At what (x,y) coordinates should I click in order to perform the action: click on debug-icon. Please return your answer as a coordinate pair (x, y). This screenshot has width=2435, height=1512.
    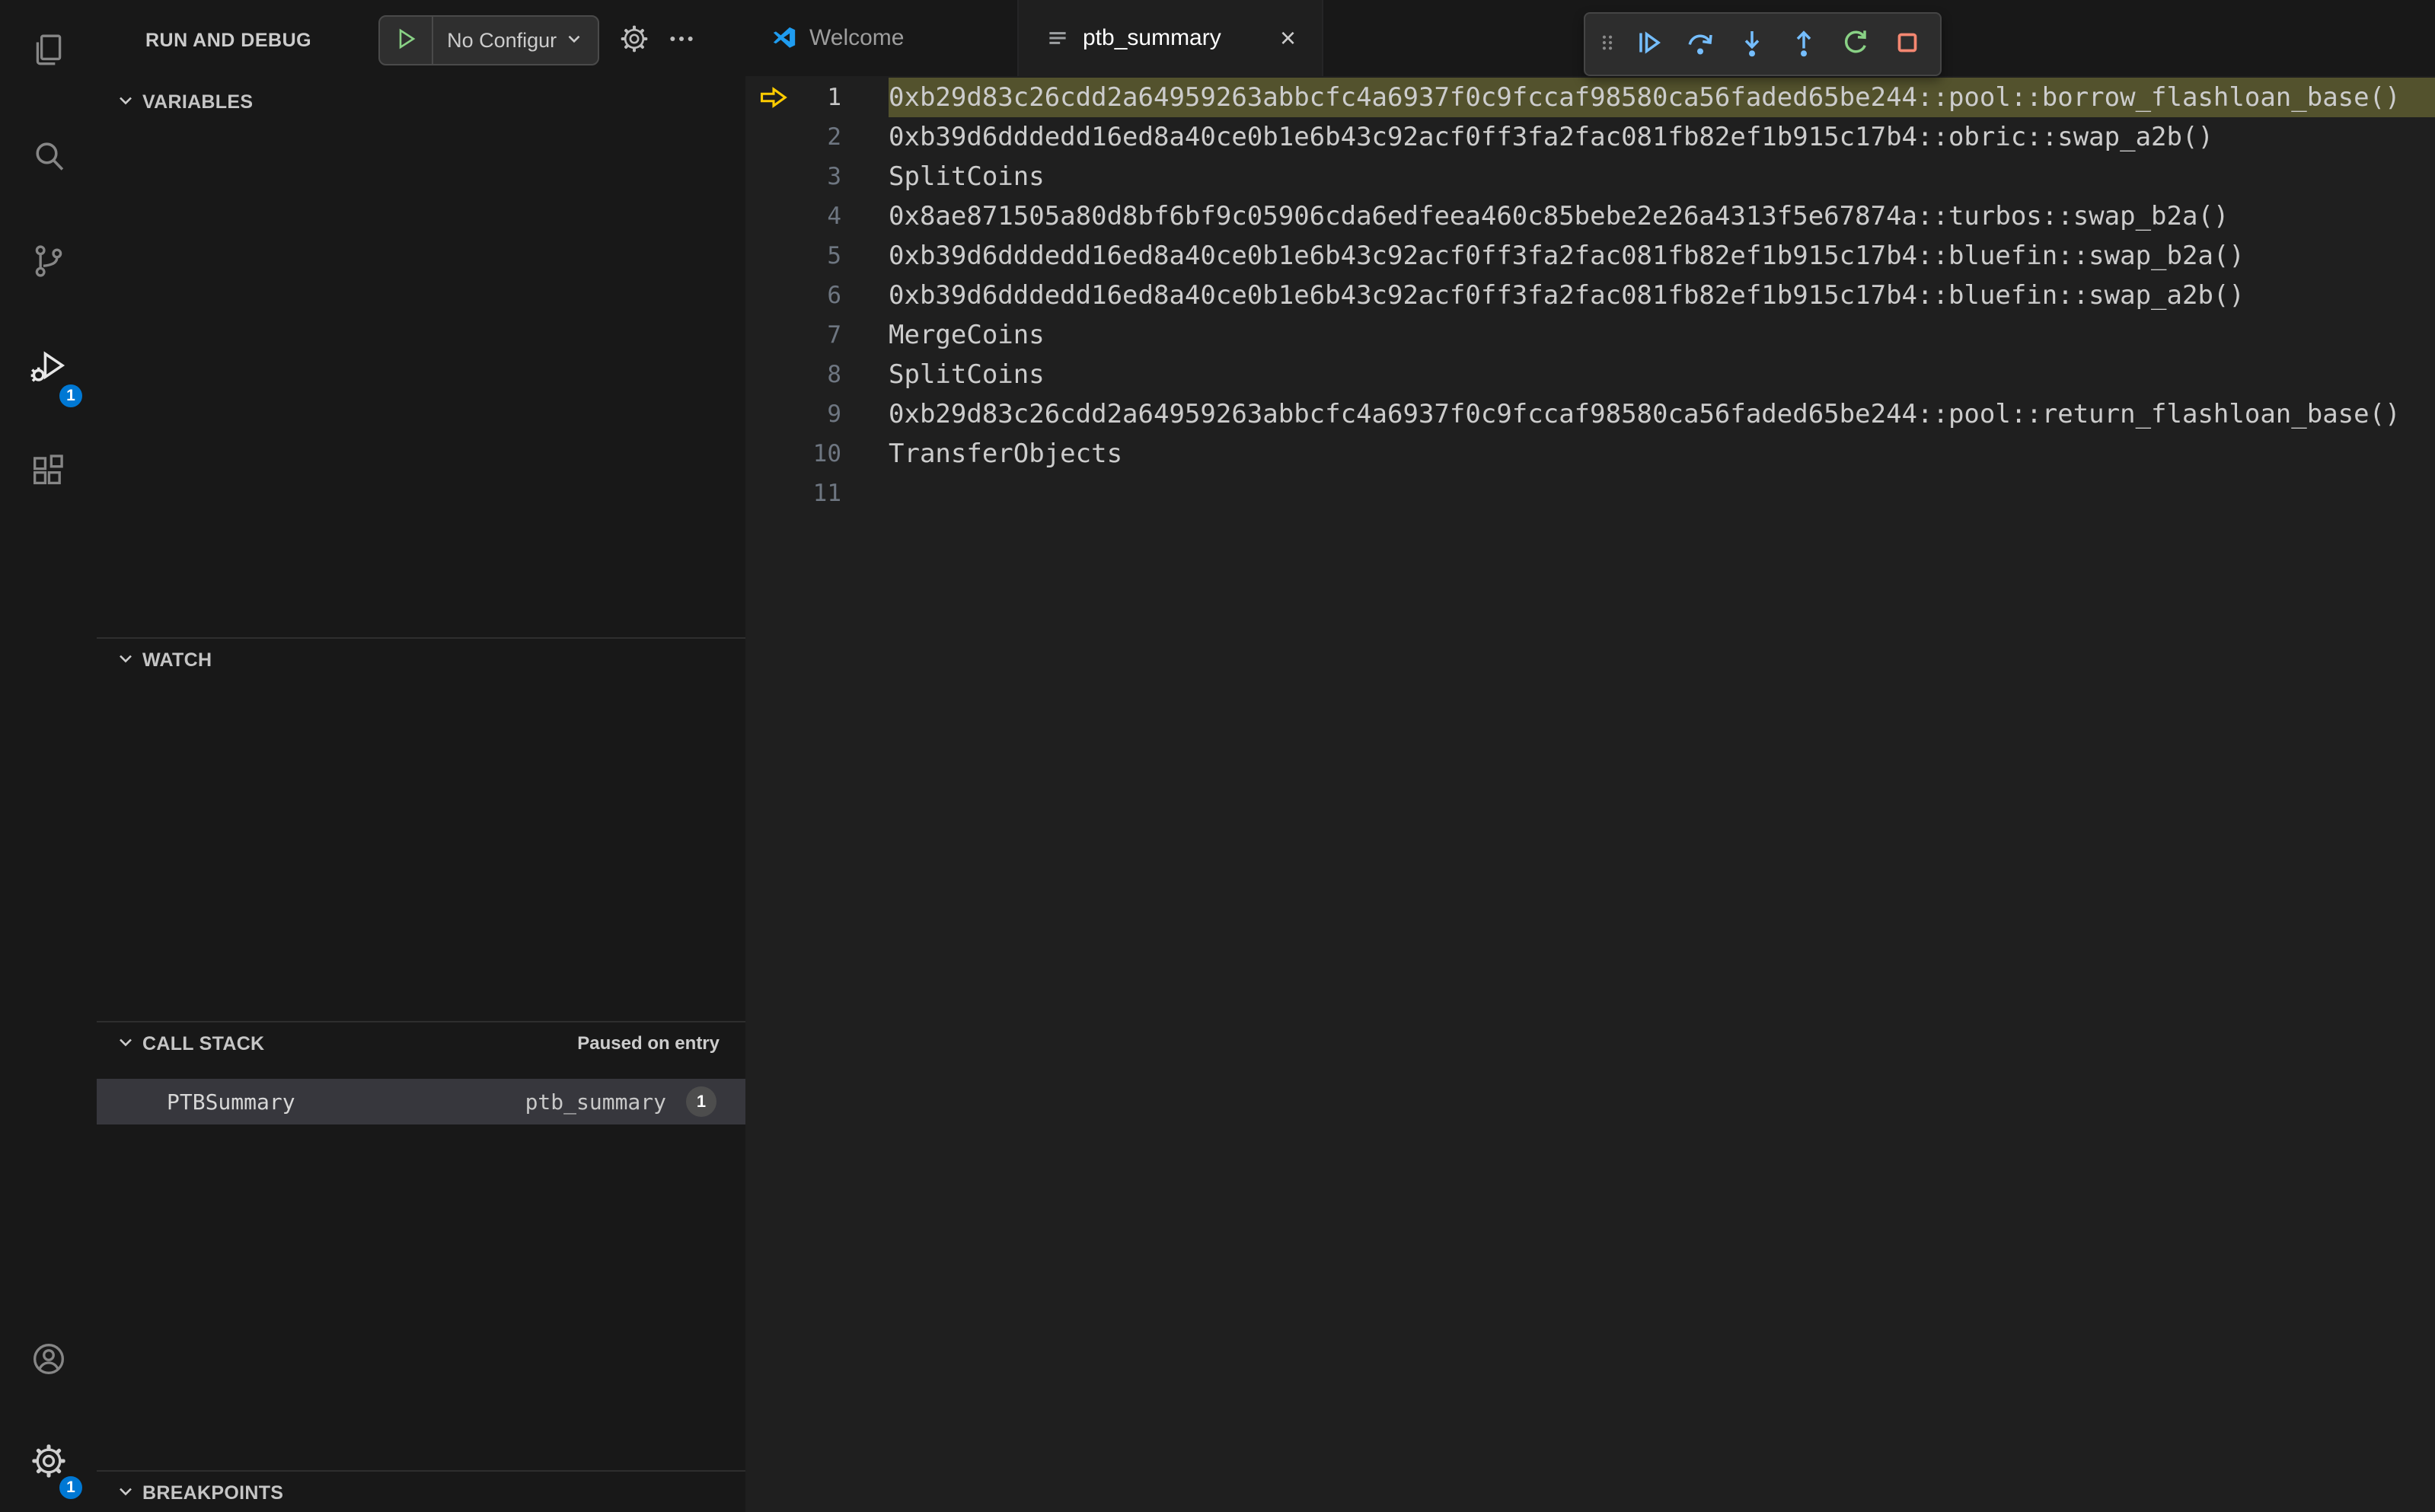
    Looking at the image, I should click on (49, 368).